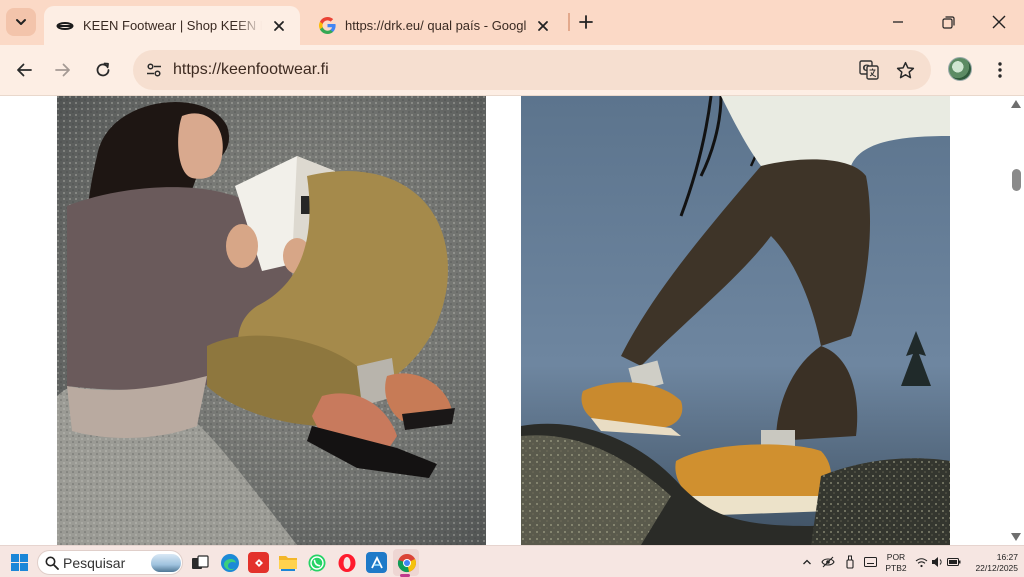  I want to click on forward-button, so click(63, 70).